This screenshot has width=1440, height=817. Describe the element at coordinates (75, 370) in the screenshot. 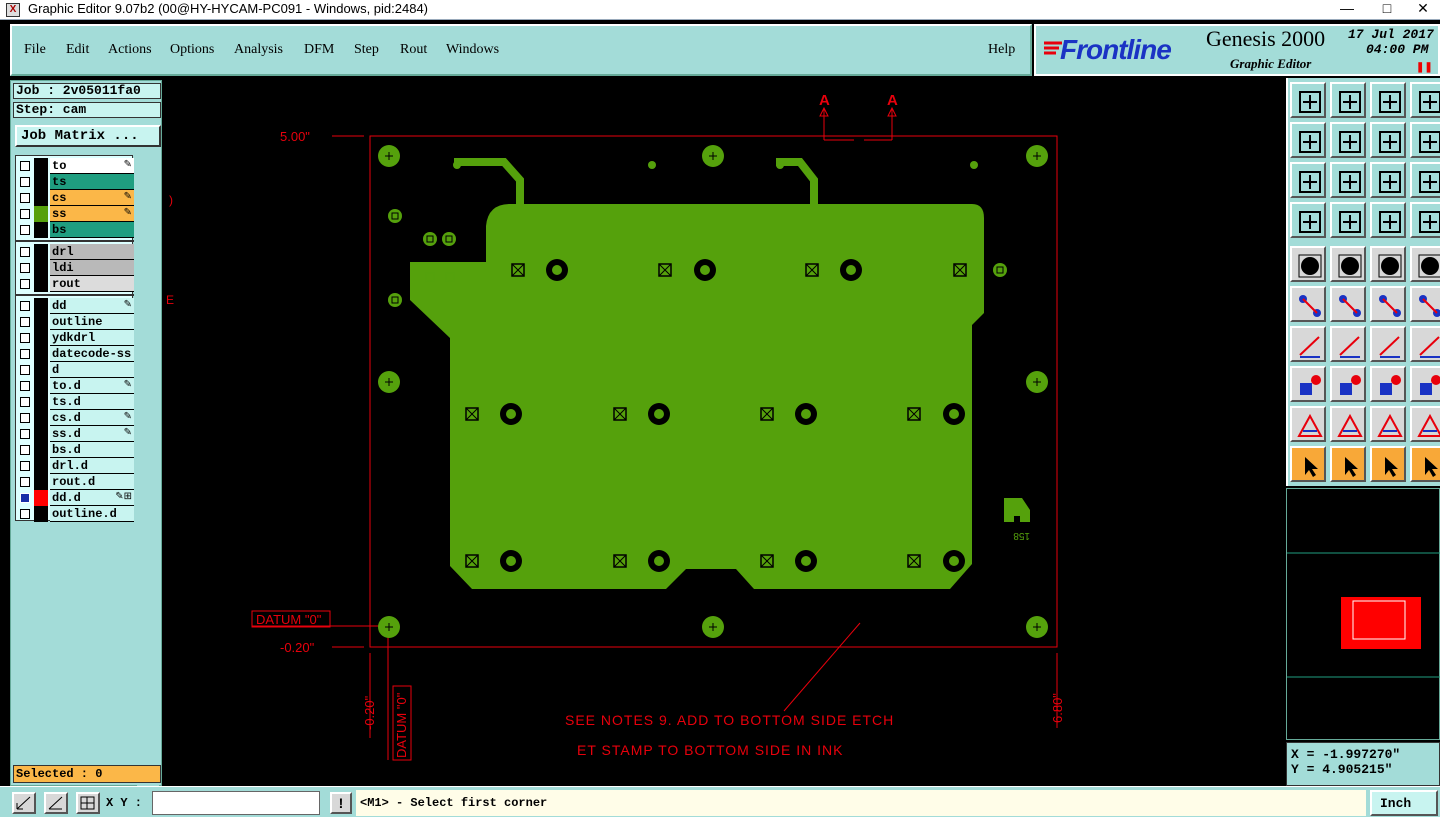

I see `layer-row-d: d` at that location.